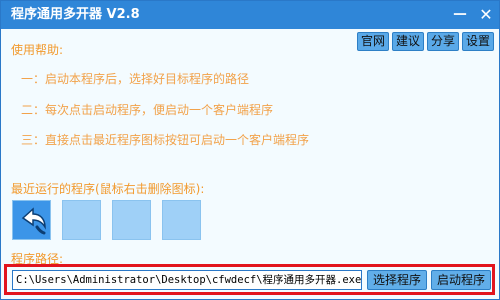  What do you see at coordinates (135, 79) in the screenshot?
I see `help-step-1: 一：启动本程序后，选择好目标程序的路径` at bounding box center [135, 79].